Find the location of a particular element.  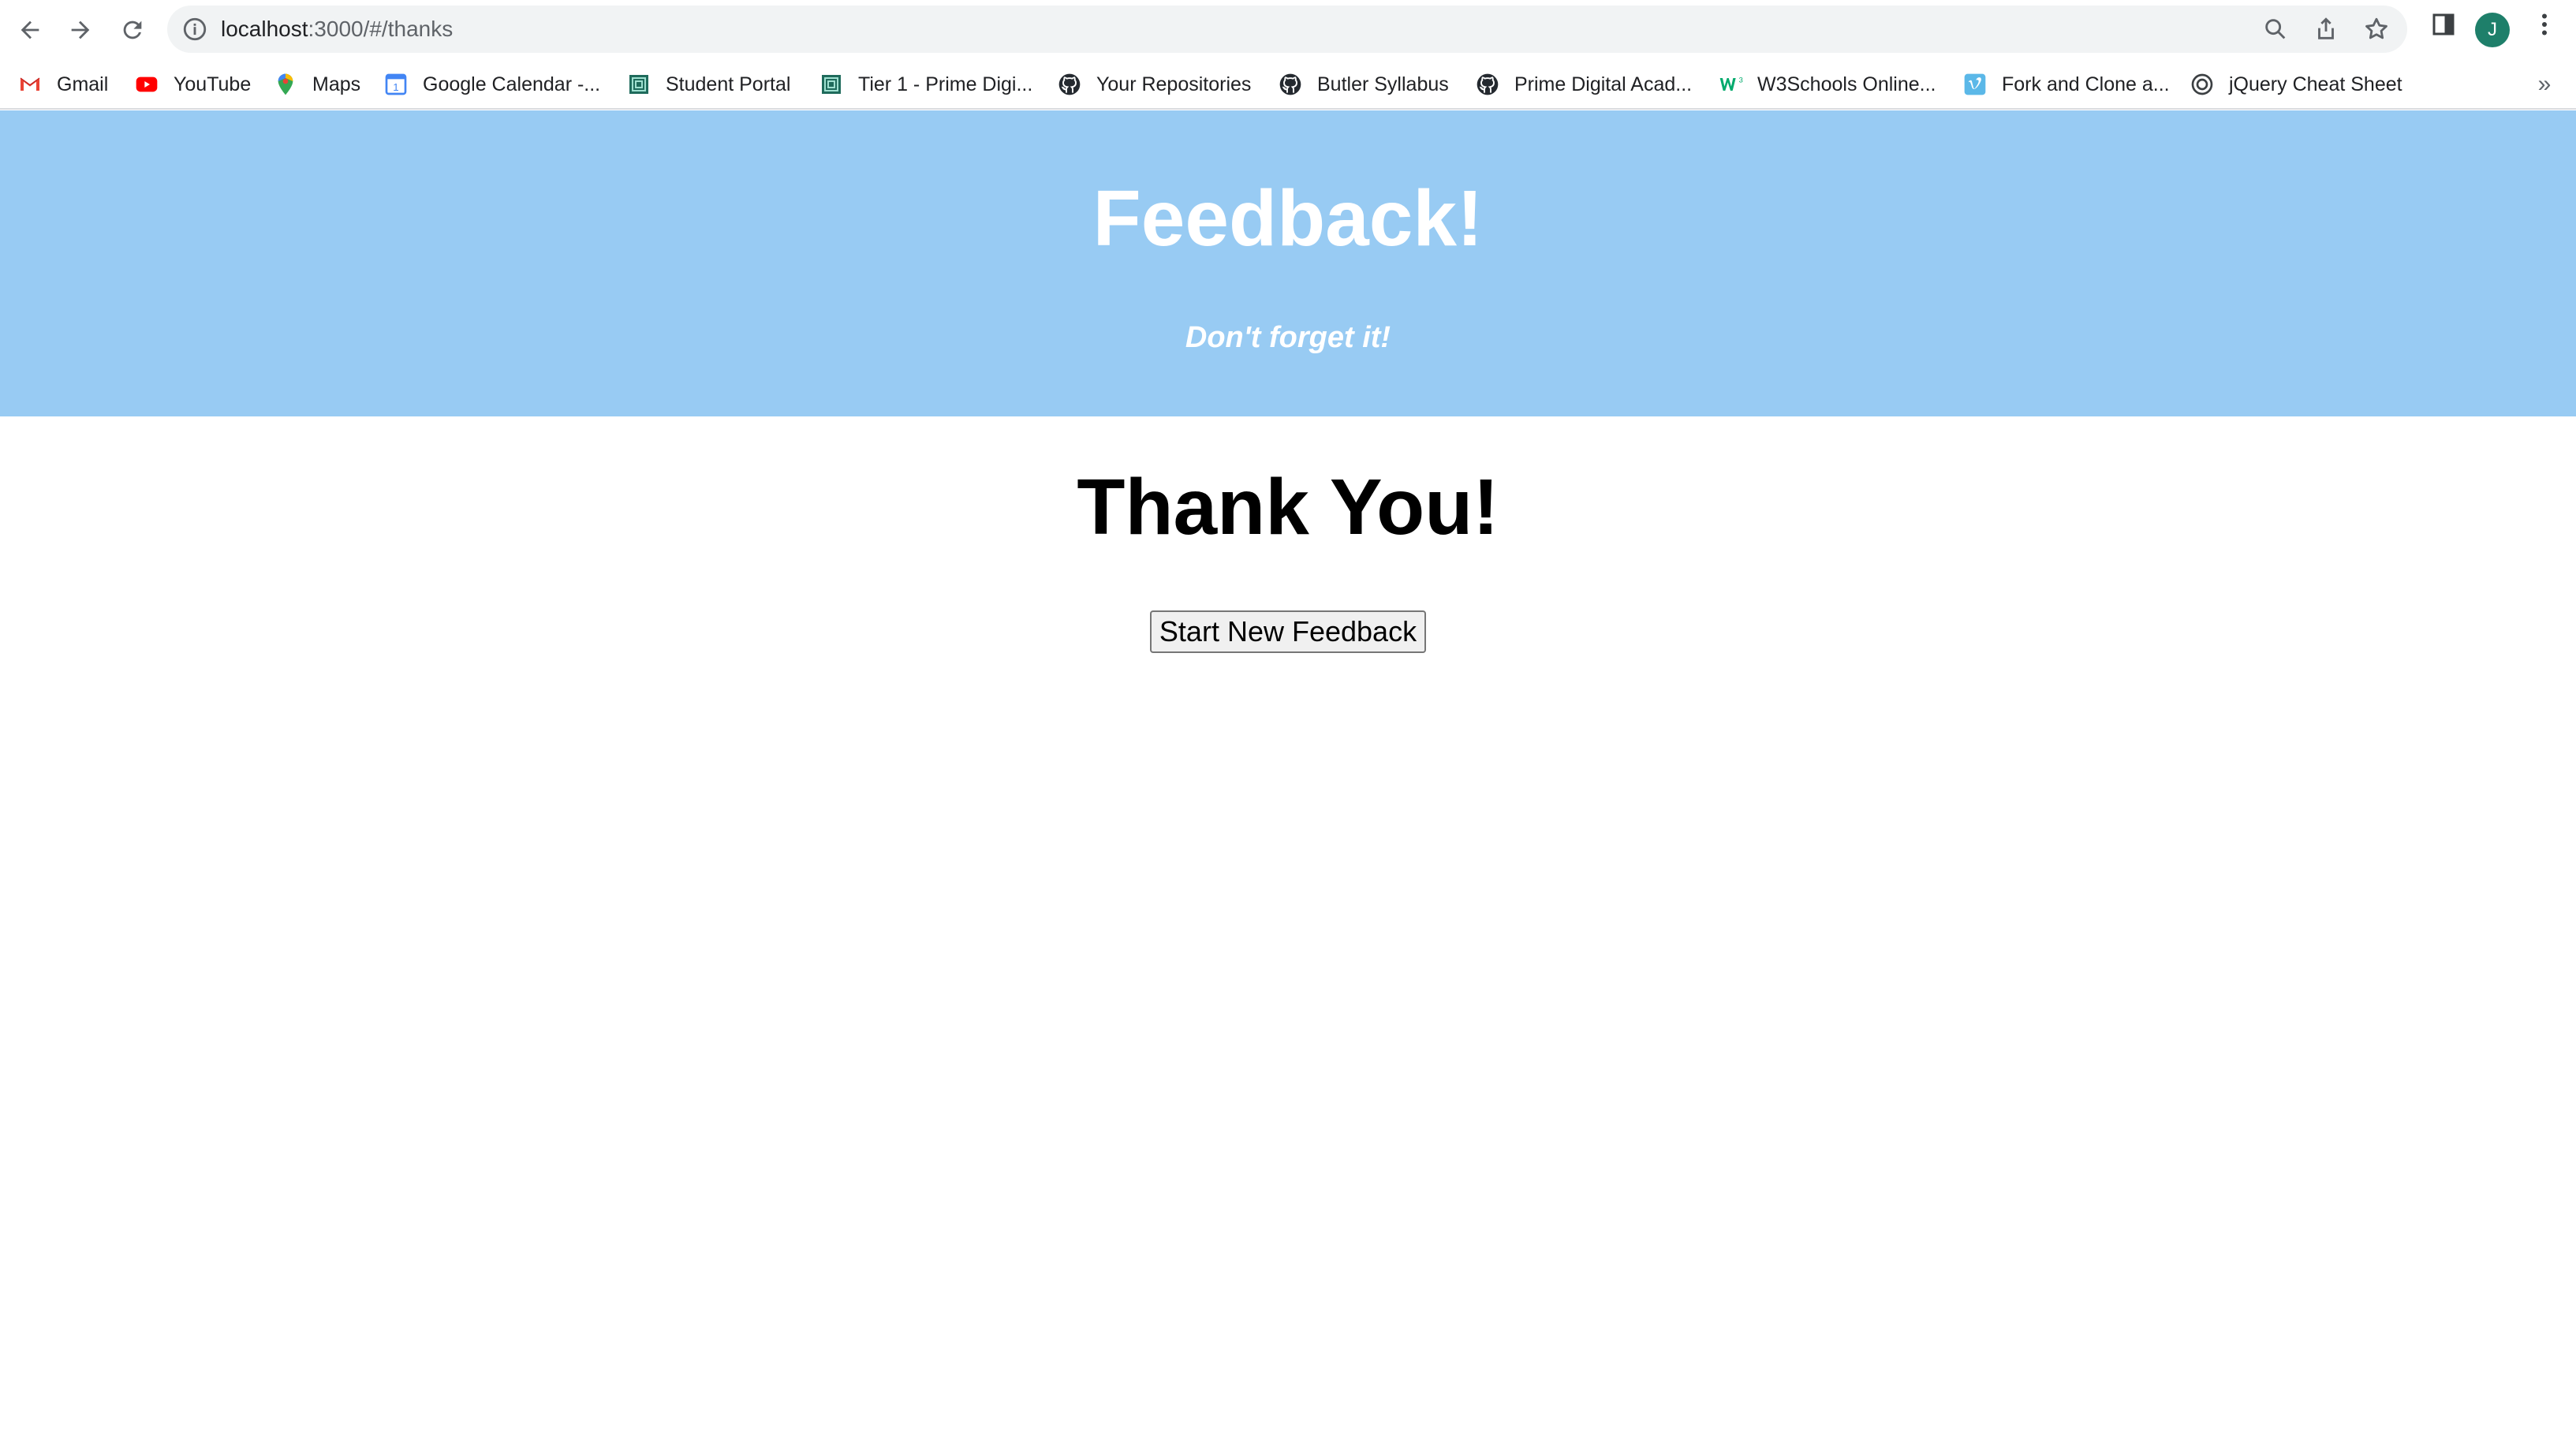

browser-toolbar: localhost:3000/#/thanks J is located at coordinates (1288, 30).